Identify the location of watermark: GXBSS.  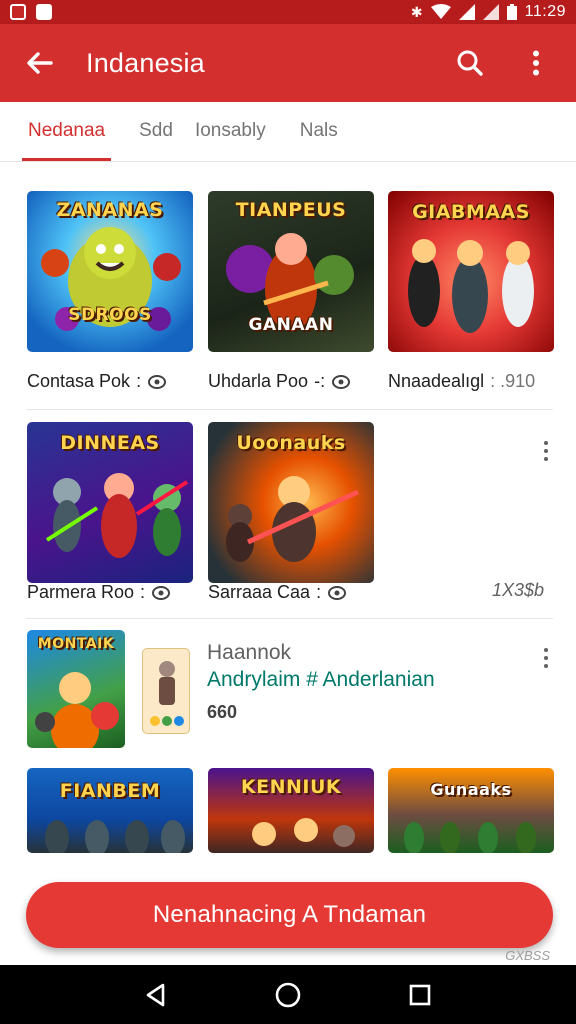
(527, 955).